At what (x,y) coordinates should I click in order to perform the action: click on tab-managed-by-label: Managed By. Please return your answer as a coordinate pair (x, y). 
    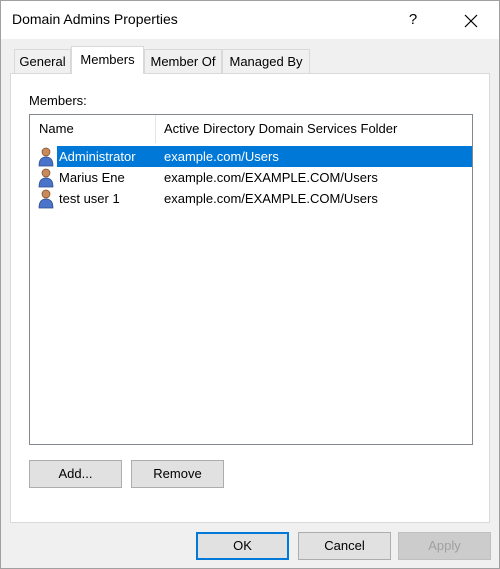
    Looking at the image, I should click on (266, 61).